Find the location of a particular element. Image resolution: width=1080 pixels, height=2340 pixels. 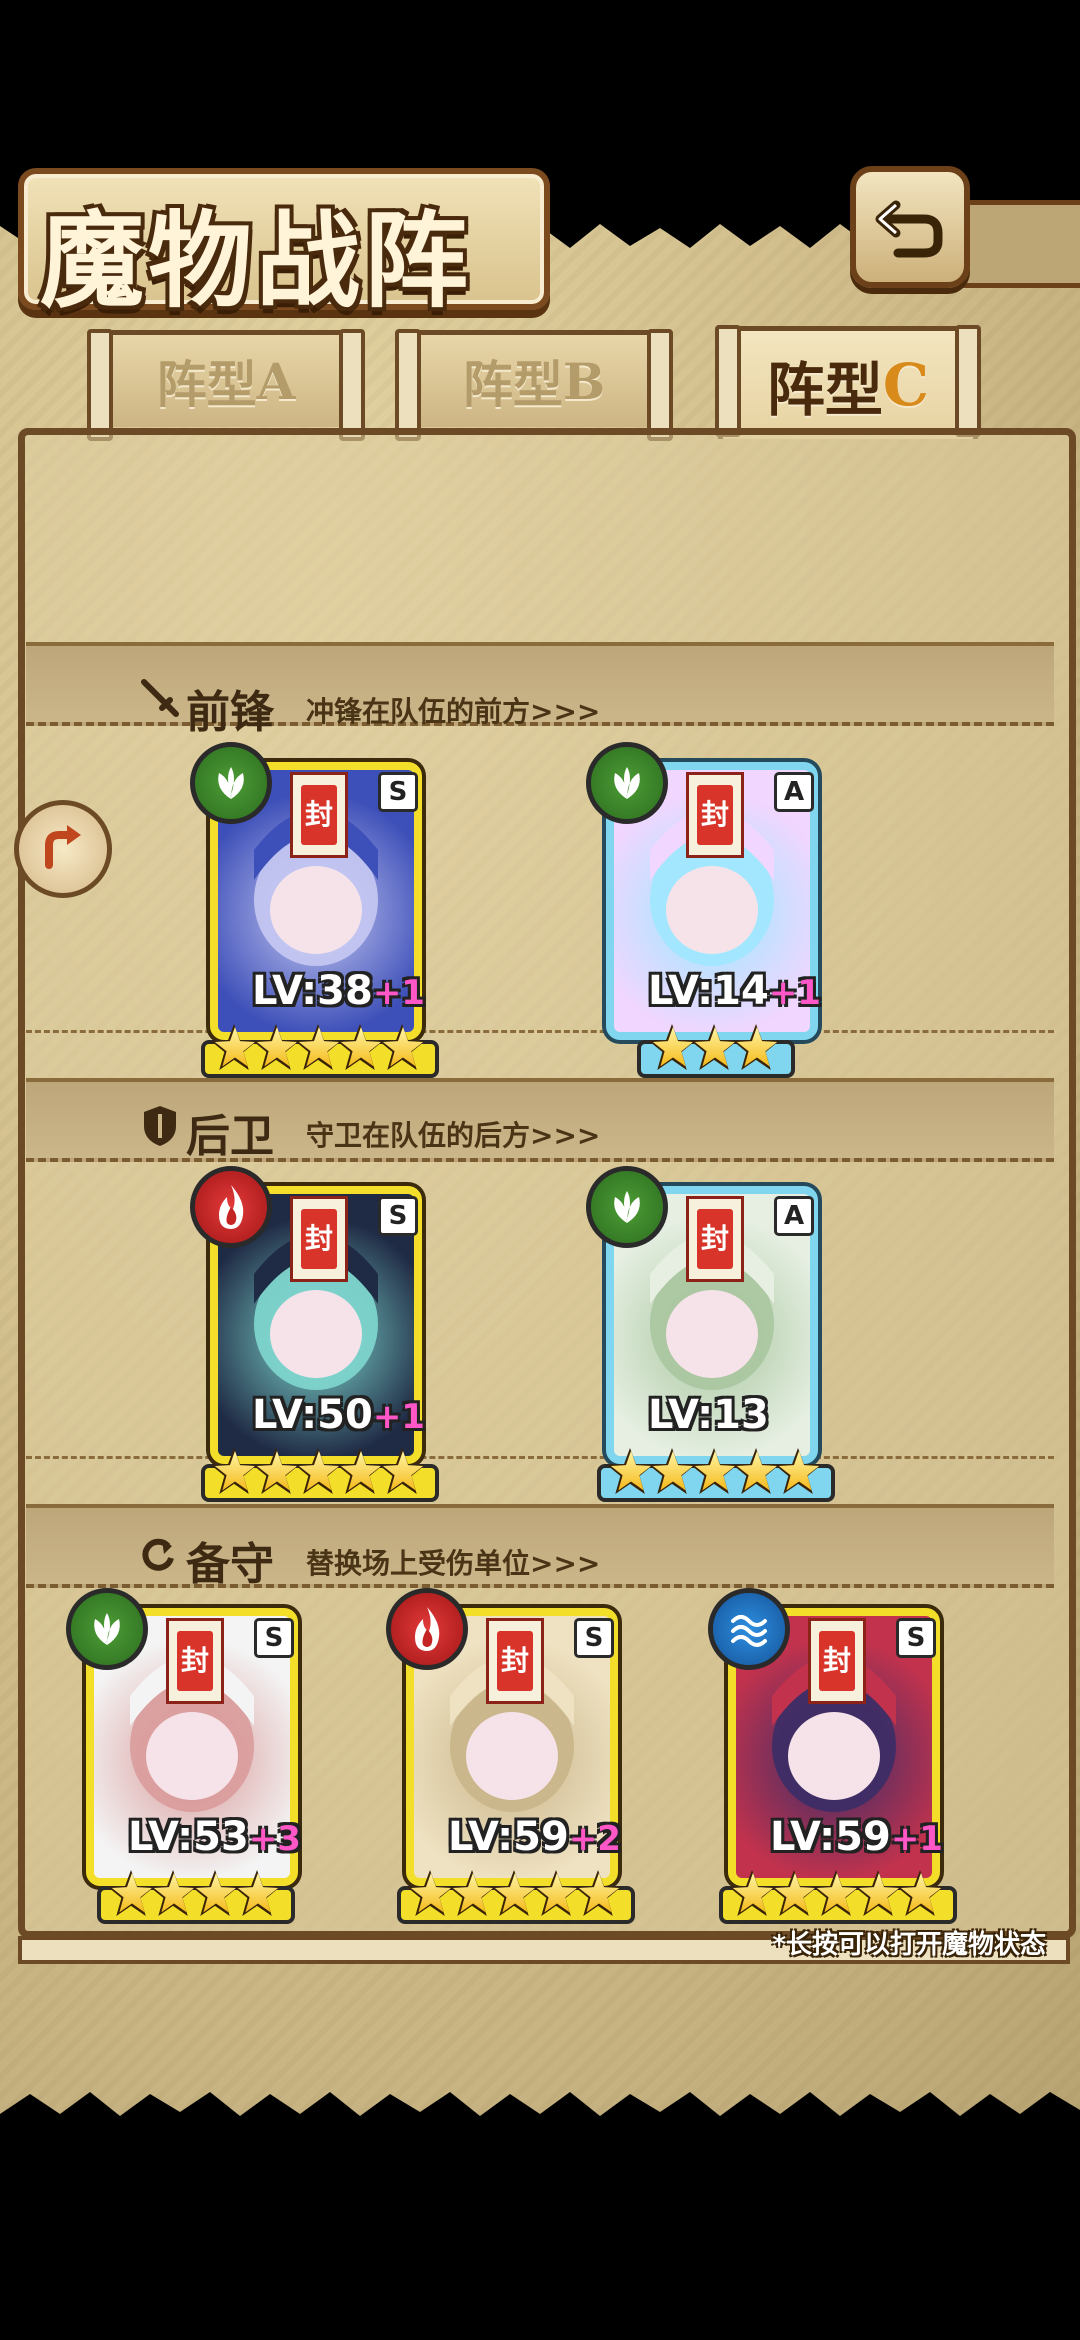

level-text: LV:50 is located at coordinates (312, 1415).